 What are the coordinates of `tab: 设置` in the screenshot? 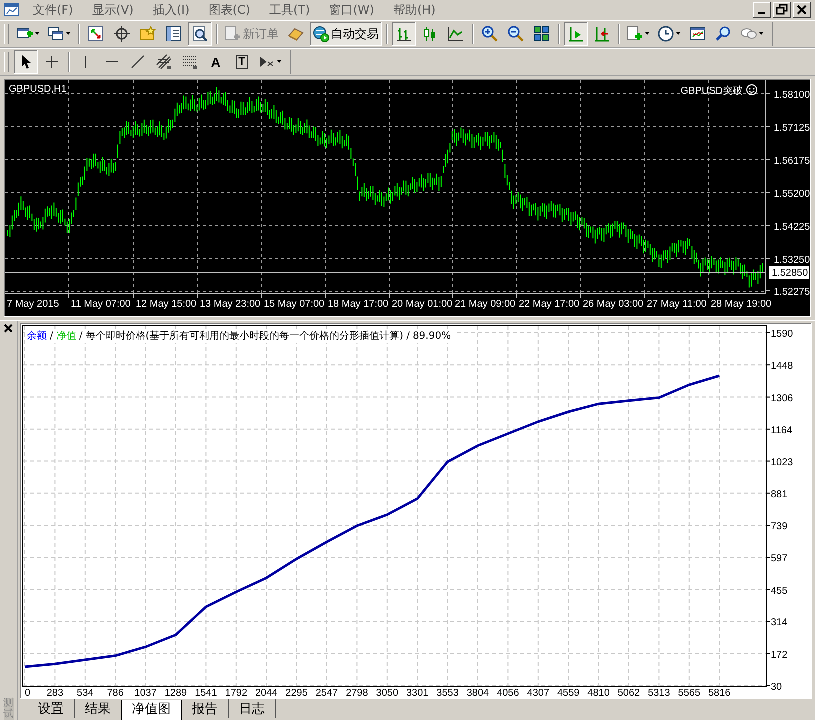 It's located at (51, 708).